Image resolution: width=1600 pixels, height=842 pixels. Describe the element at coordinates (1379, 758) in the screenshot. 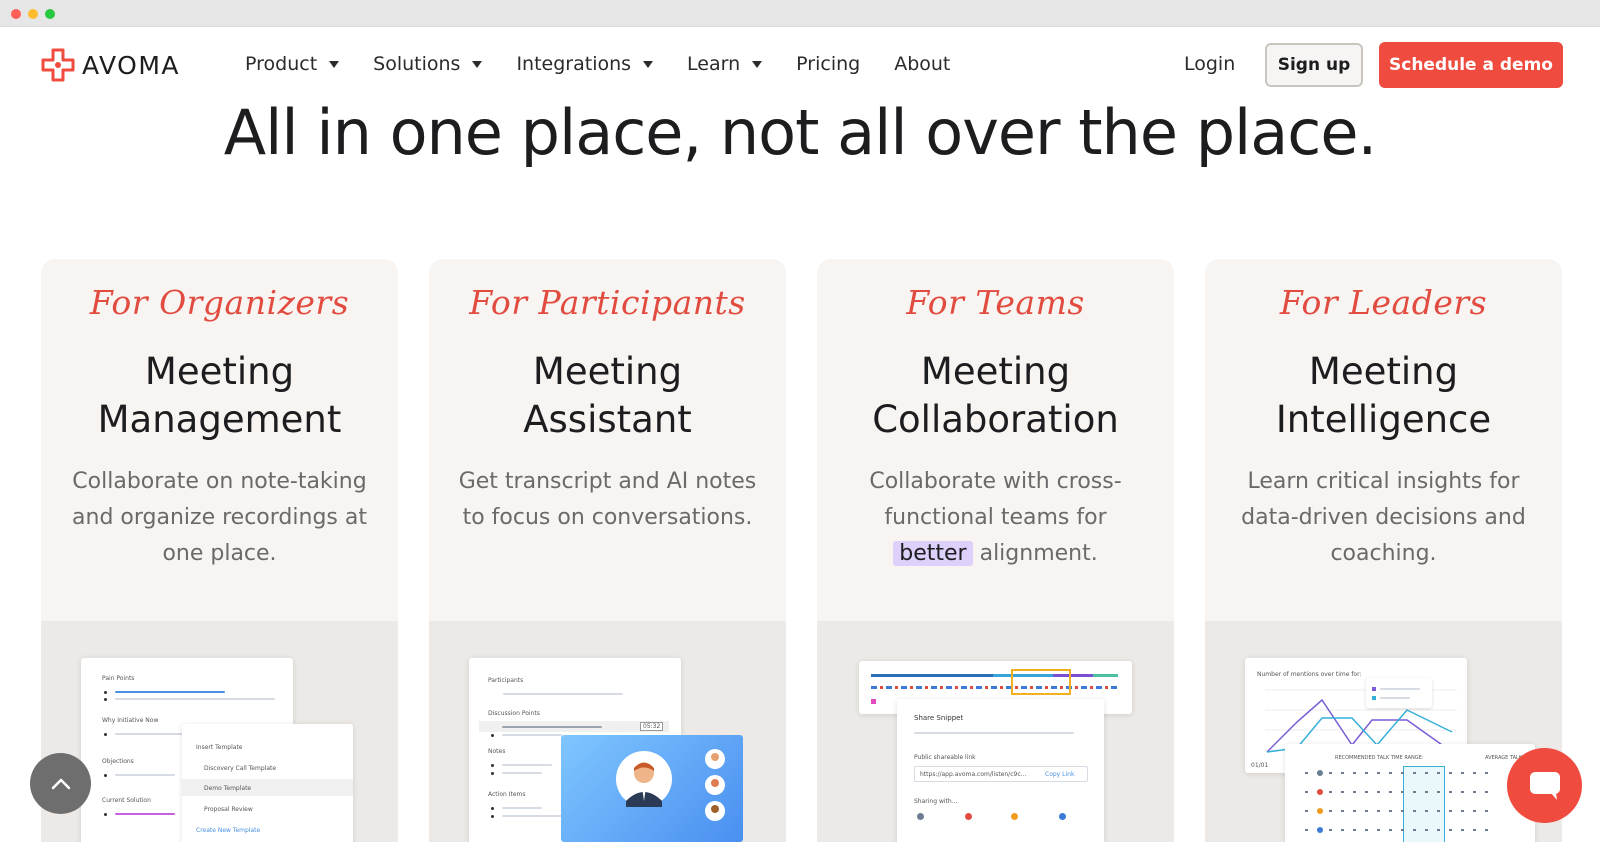

I see `talk-time-range-label: RECOMMENDED TALK TIME RANGE:` at that location.